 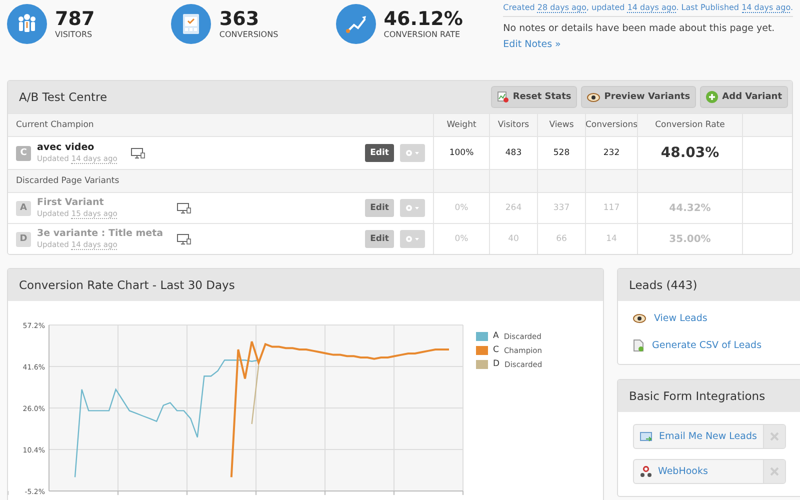 I want to click on conversions-cell: 14, so click(x=611, y=239).